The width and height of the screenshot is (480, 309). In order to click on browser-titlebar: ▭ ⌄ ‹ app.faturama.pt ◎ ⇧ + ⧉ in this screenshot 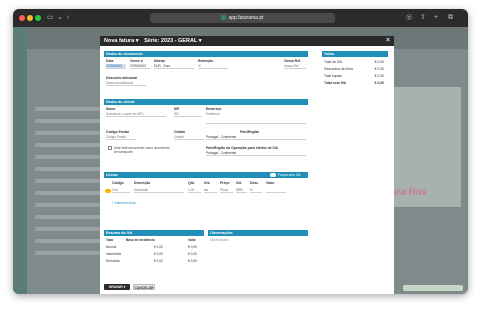, I will do `click(240, 18)`.